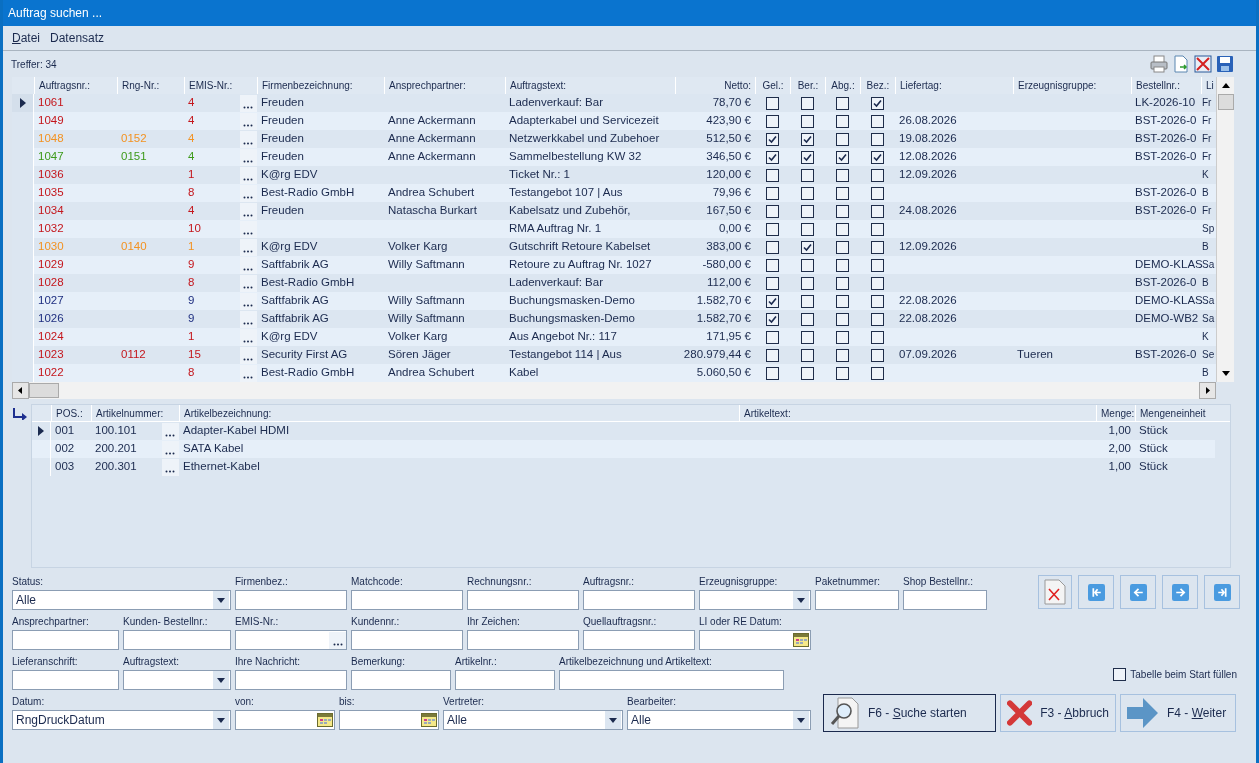 This screenshot has height=763, width=1259. Describe the element at coordinates (177, 680) in the screenshot. I see `dropdown` at that location.